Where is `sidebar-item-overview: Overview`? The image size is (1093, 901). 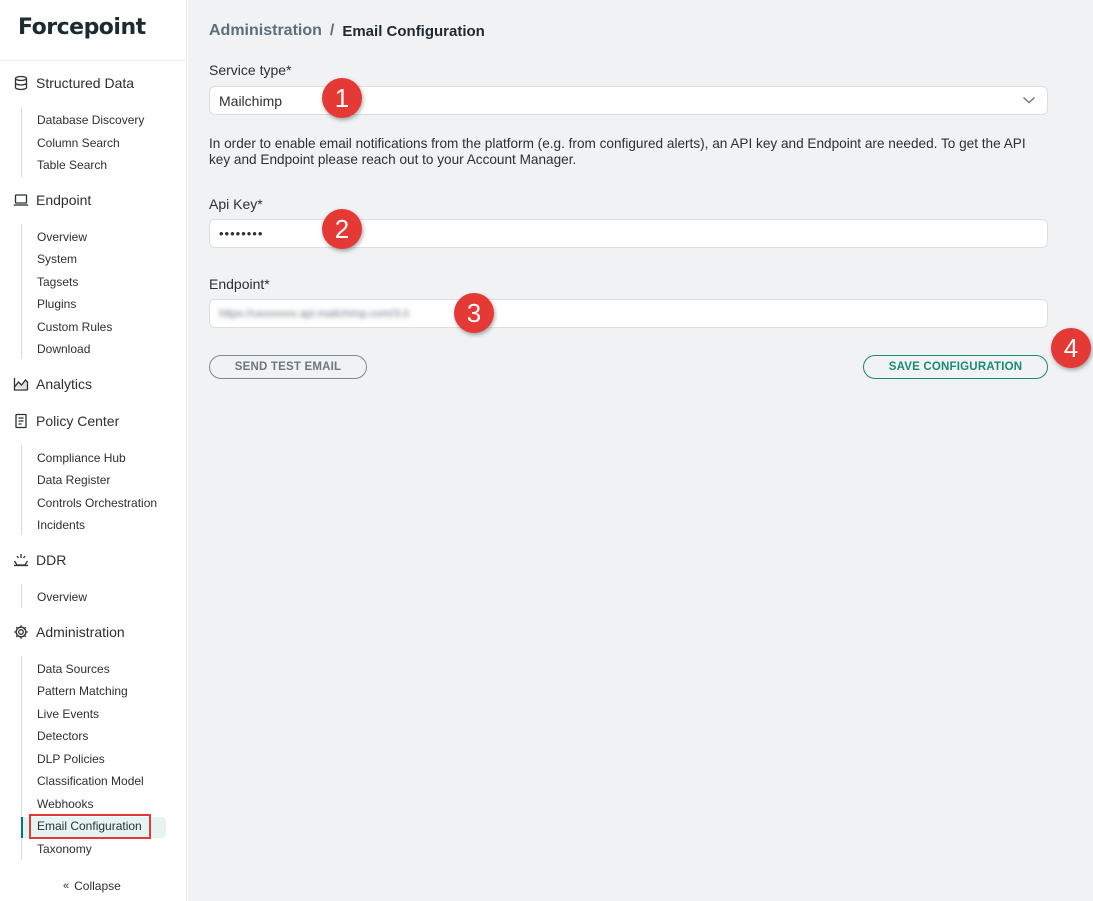
sidebar-item-overview: Overview is located at coordinates (62, 237).